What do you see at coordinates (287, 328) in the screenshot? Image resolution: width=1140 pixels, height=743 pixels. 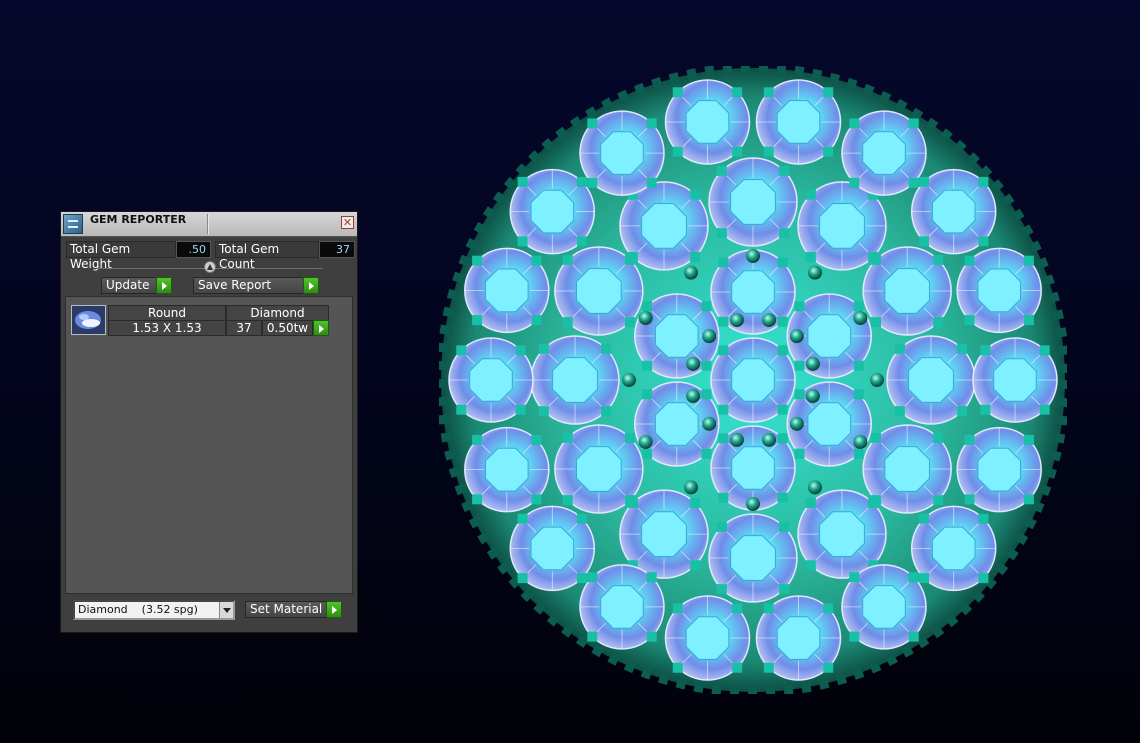 I see `weight-cell: 0.50tw` at bounding box center [287, 328].